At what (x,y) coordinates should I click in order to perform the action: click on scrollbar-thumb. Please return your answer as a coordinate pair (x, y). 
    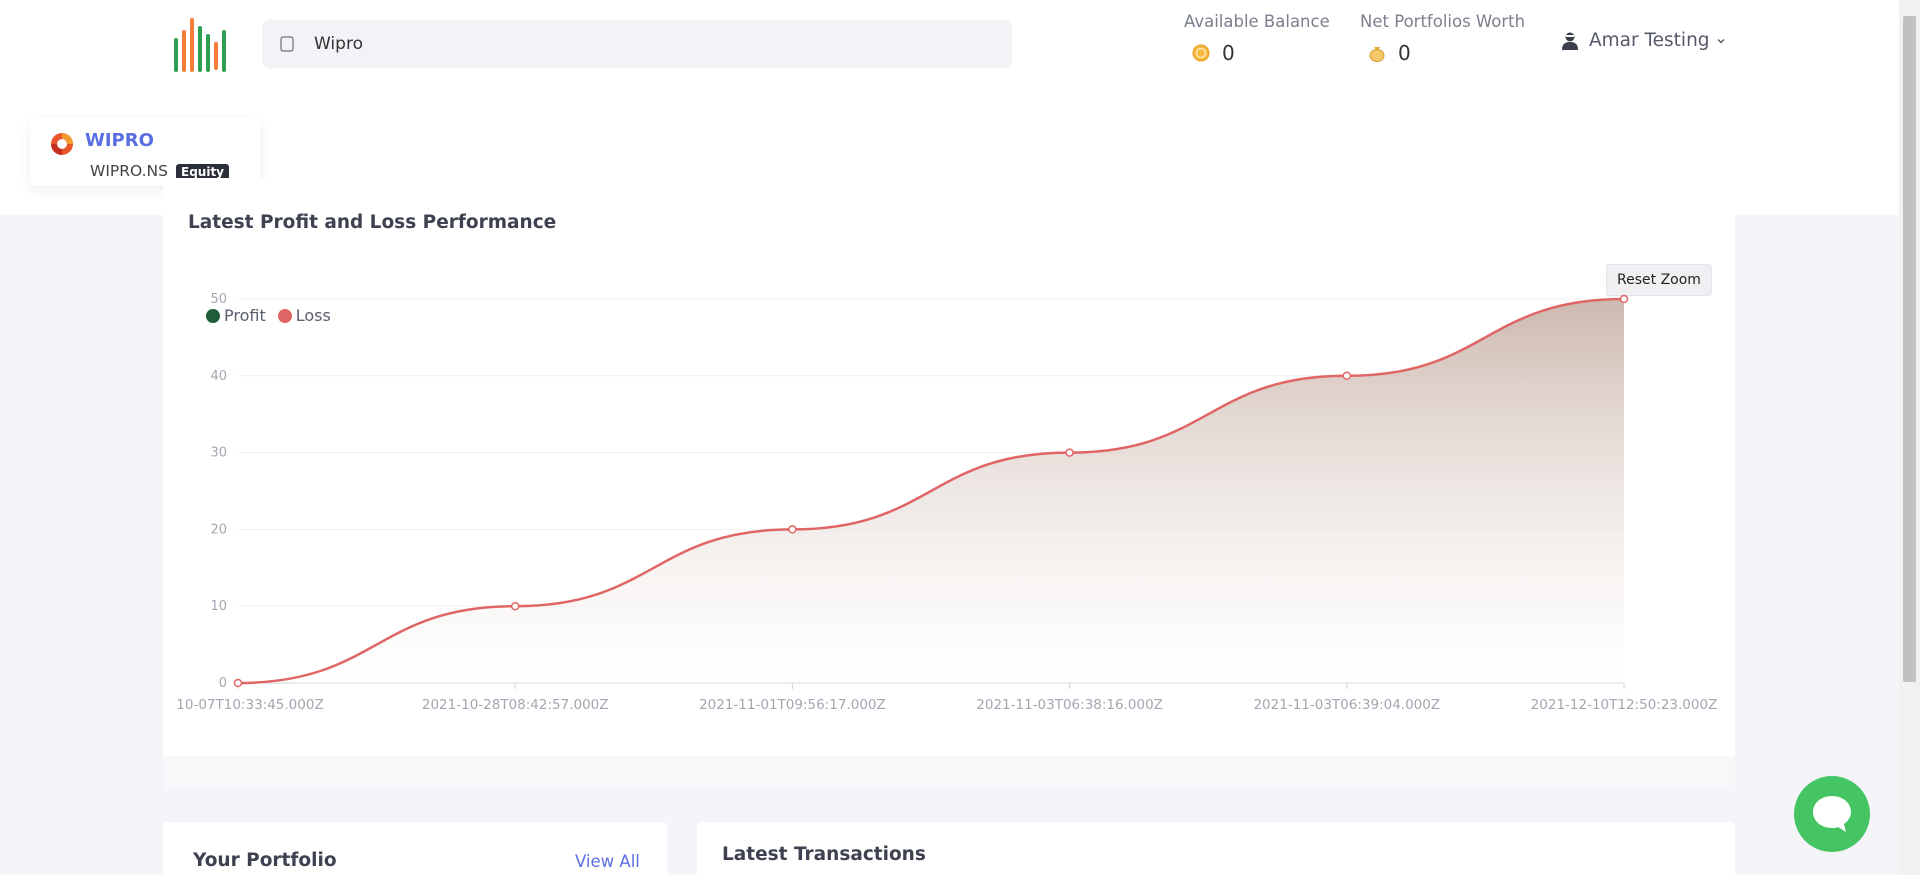
    Looking at the image, I should click on (1909, 349).